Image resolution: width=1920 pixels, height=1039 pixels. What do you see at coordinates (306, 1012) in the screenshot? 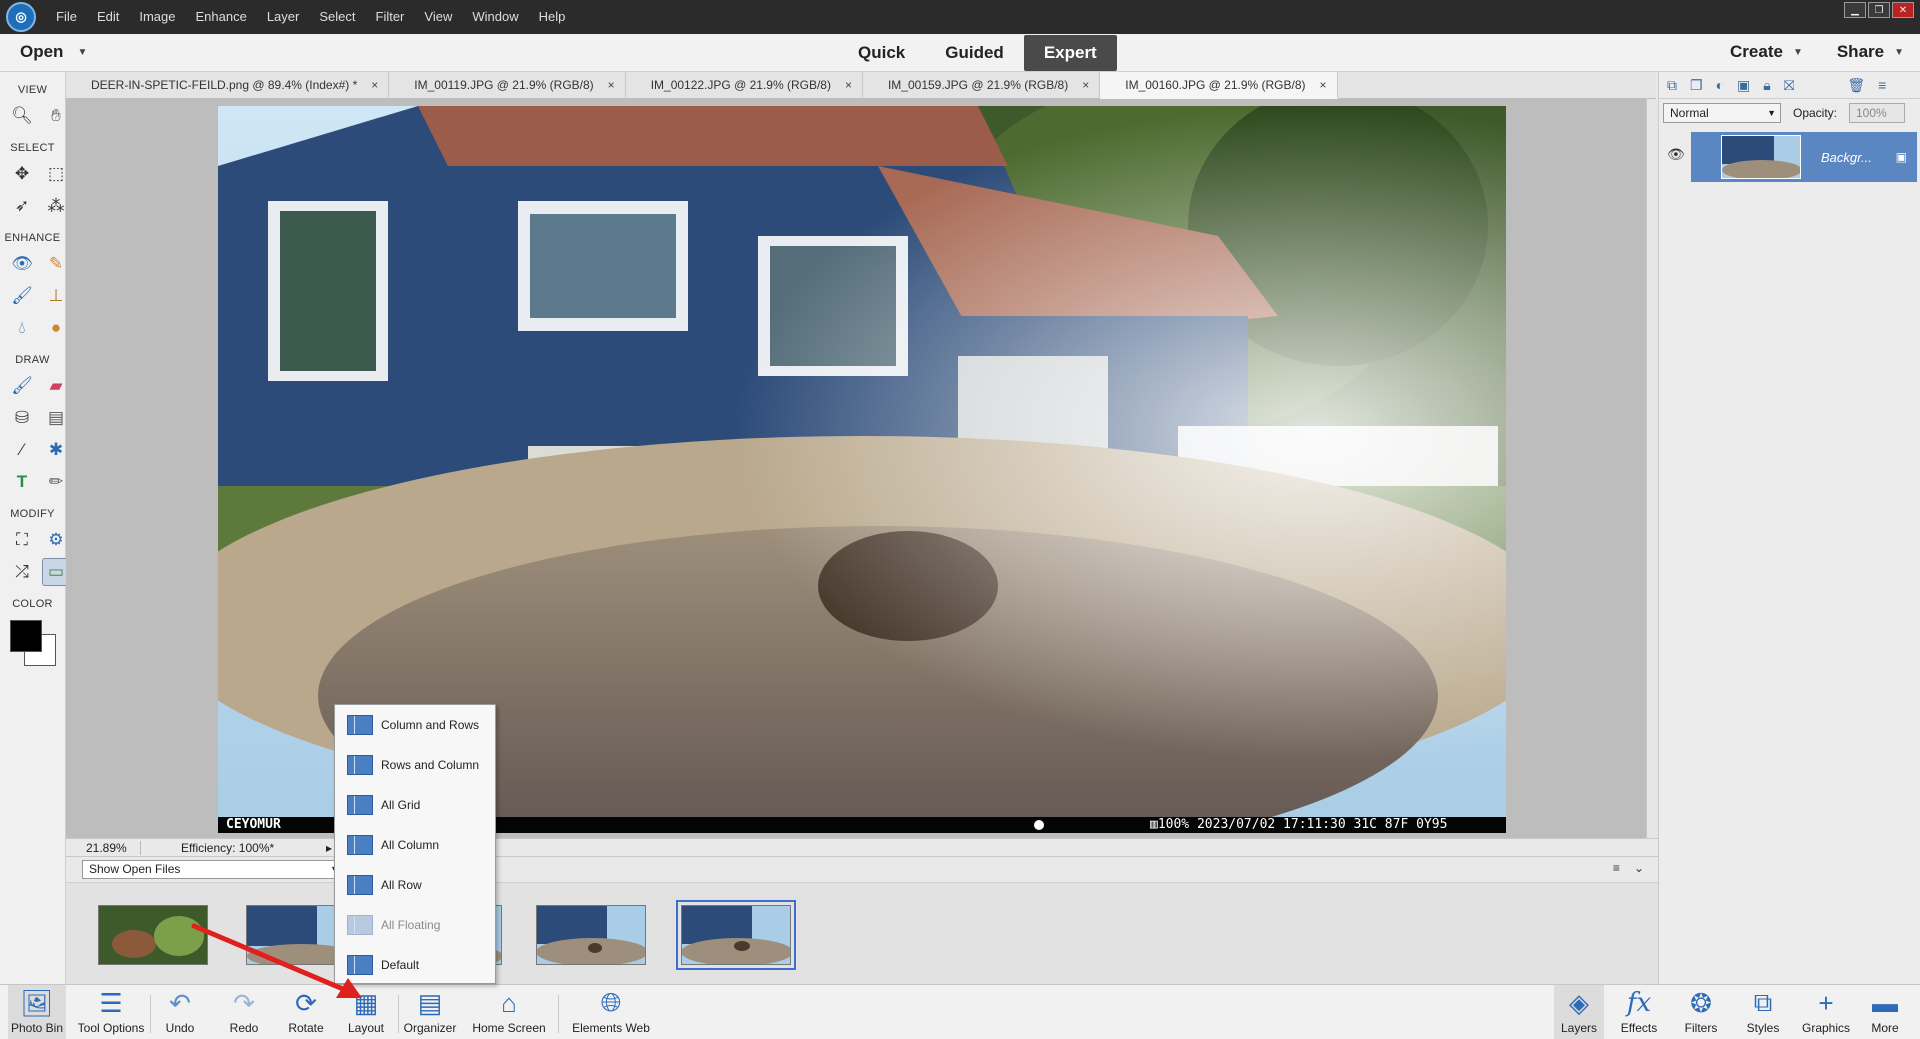
I see `rotate-button: ⟳ Rotate` at bounding box center [306, 1012].